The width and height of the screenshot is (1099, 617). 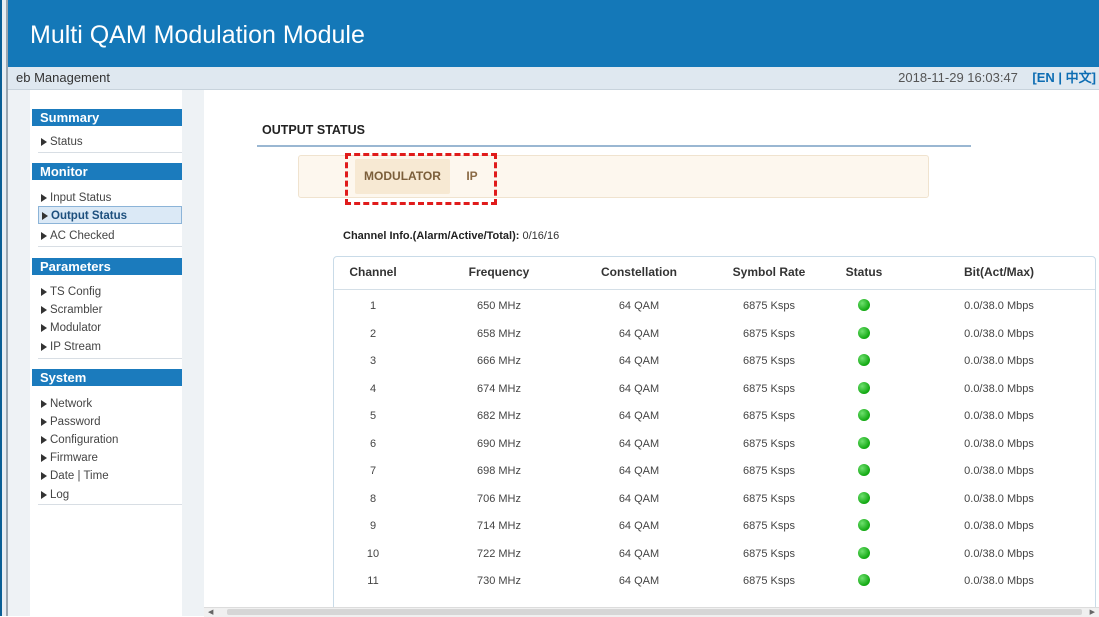 I want to click on section-parameters: Parameters, so click(x=107, y=266).